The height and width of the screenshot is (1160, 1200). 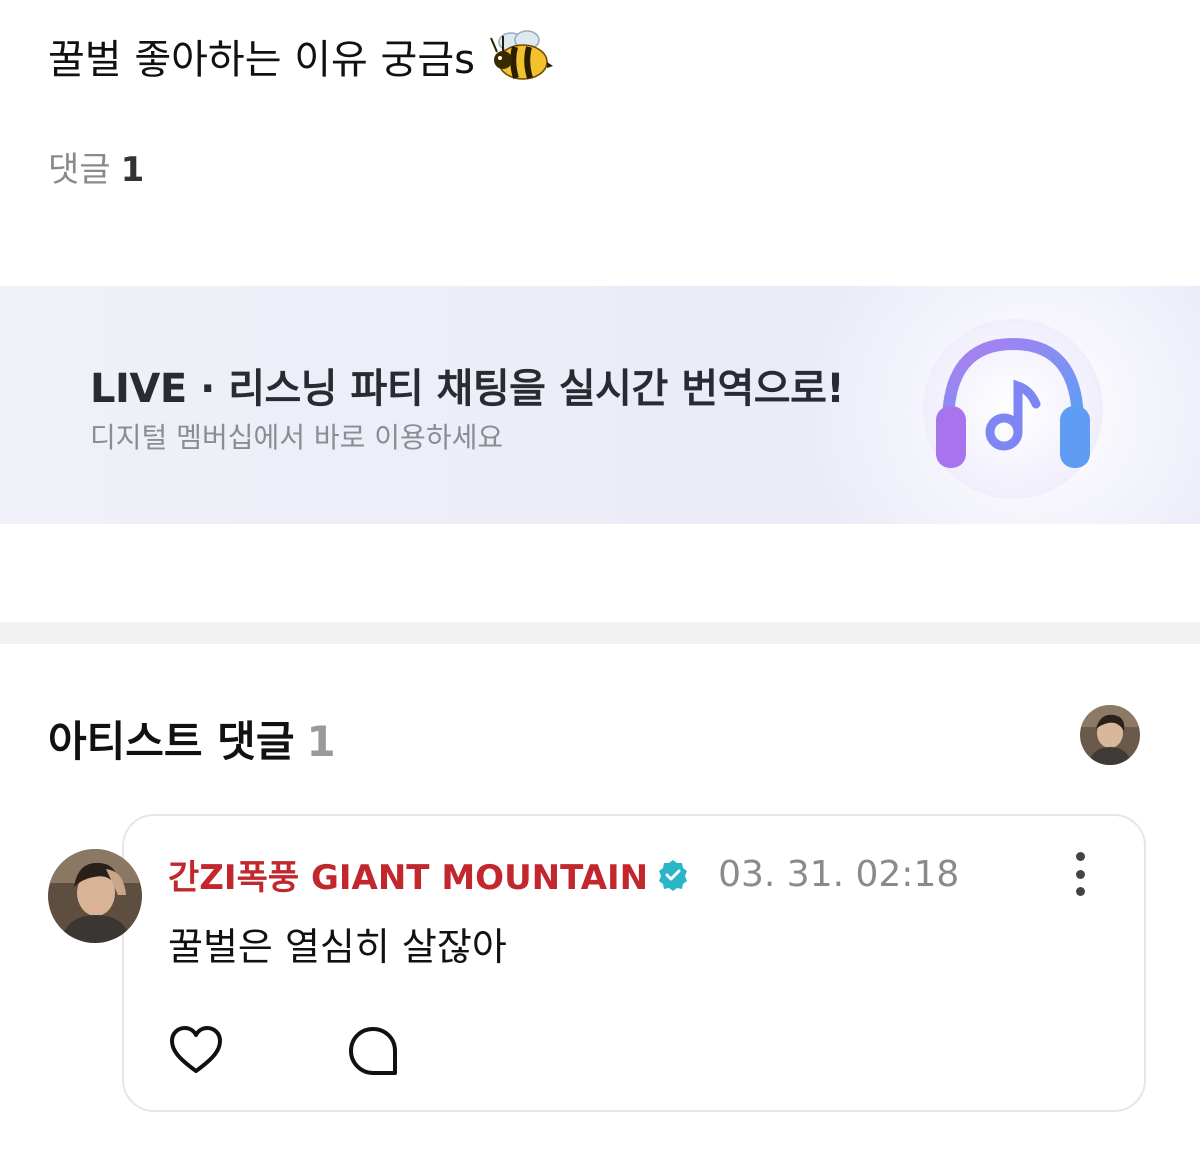 I want to click on comment-text: 꿀벌은 열심히 살잖아, so click(x=337, y=947).